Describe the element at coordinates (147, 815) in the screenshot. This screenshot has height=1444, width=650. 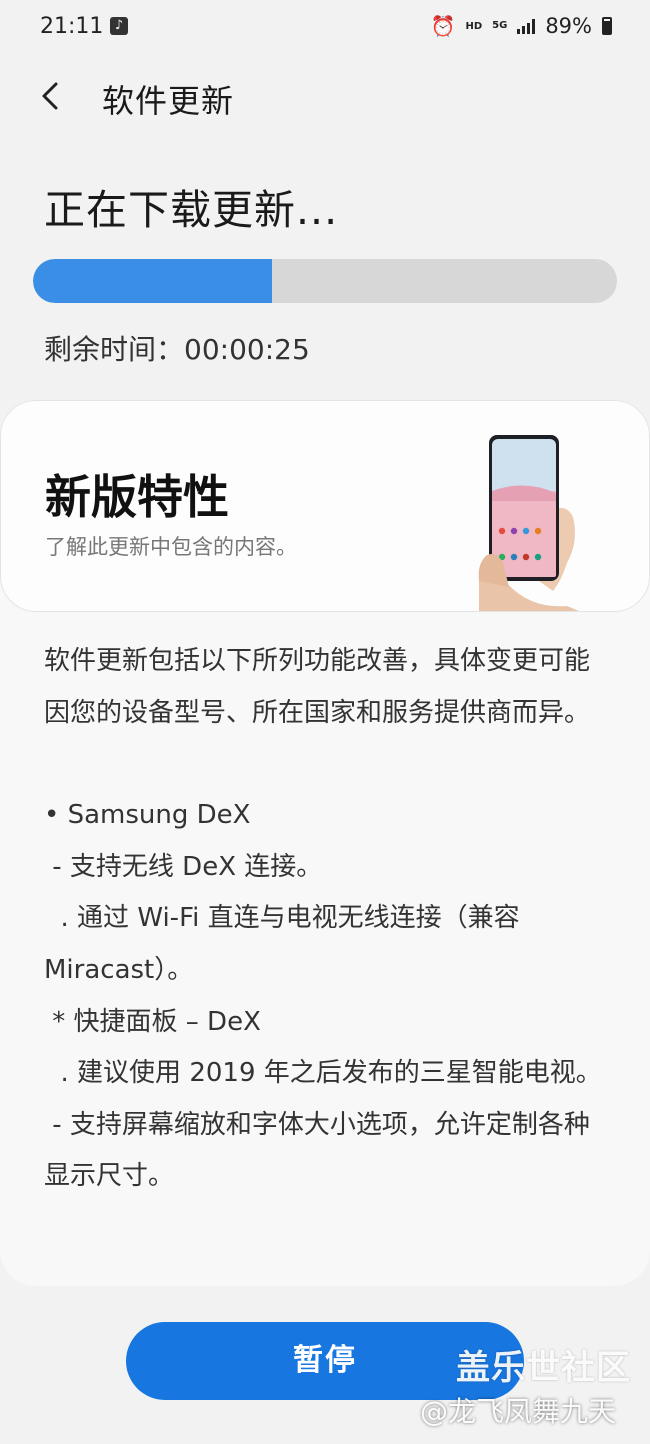
I see `feature-line: • Samsung DeX` at that location.